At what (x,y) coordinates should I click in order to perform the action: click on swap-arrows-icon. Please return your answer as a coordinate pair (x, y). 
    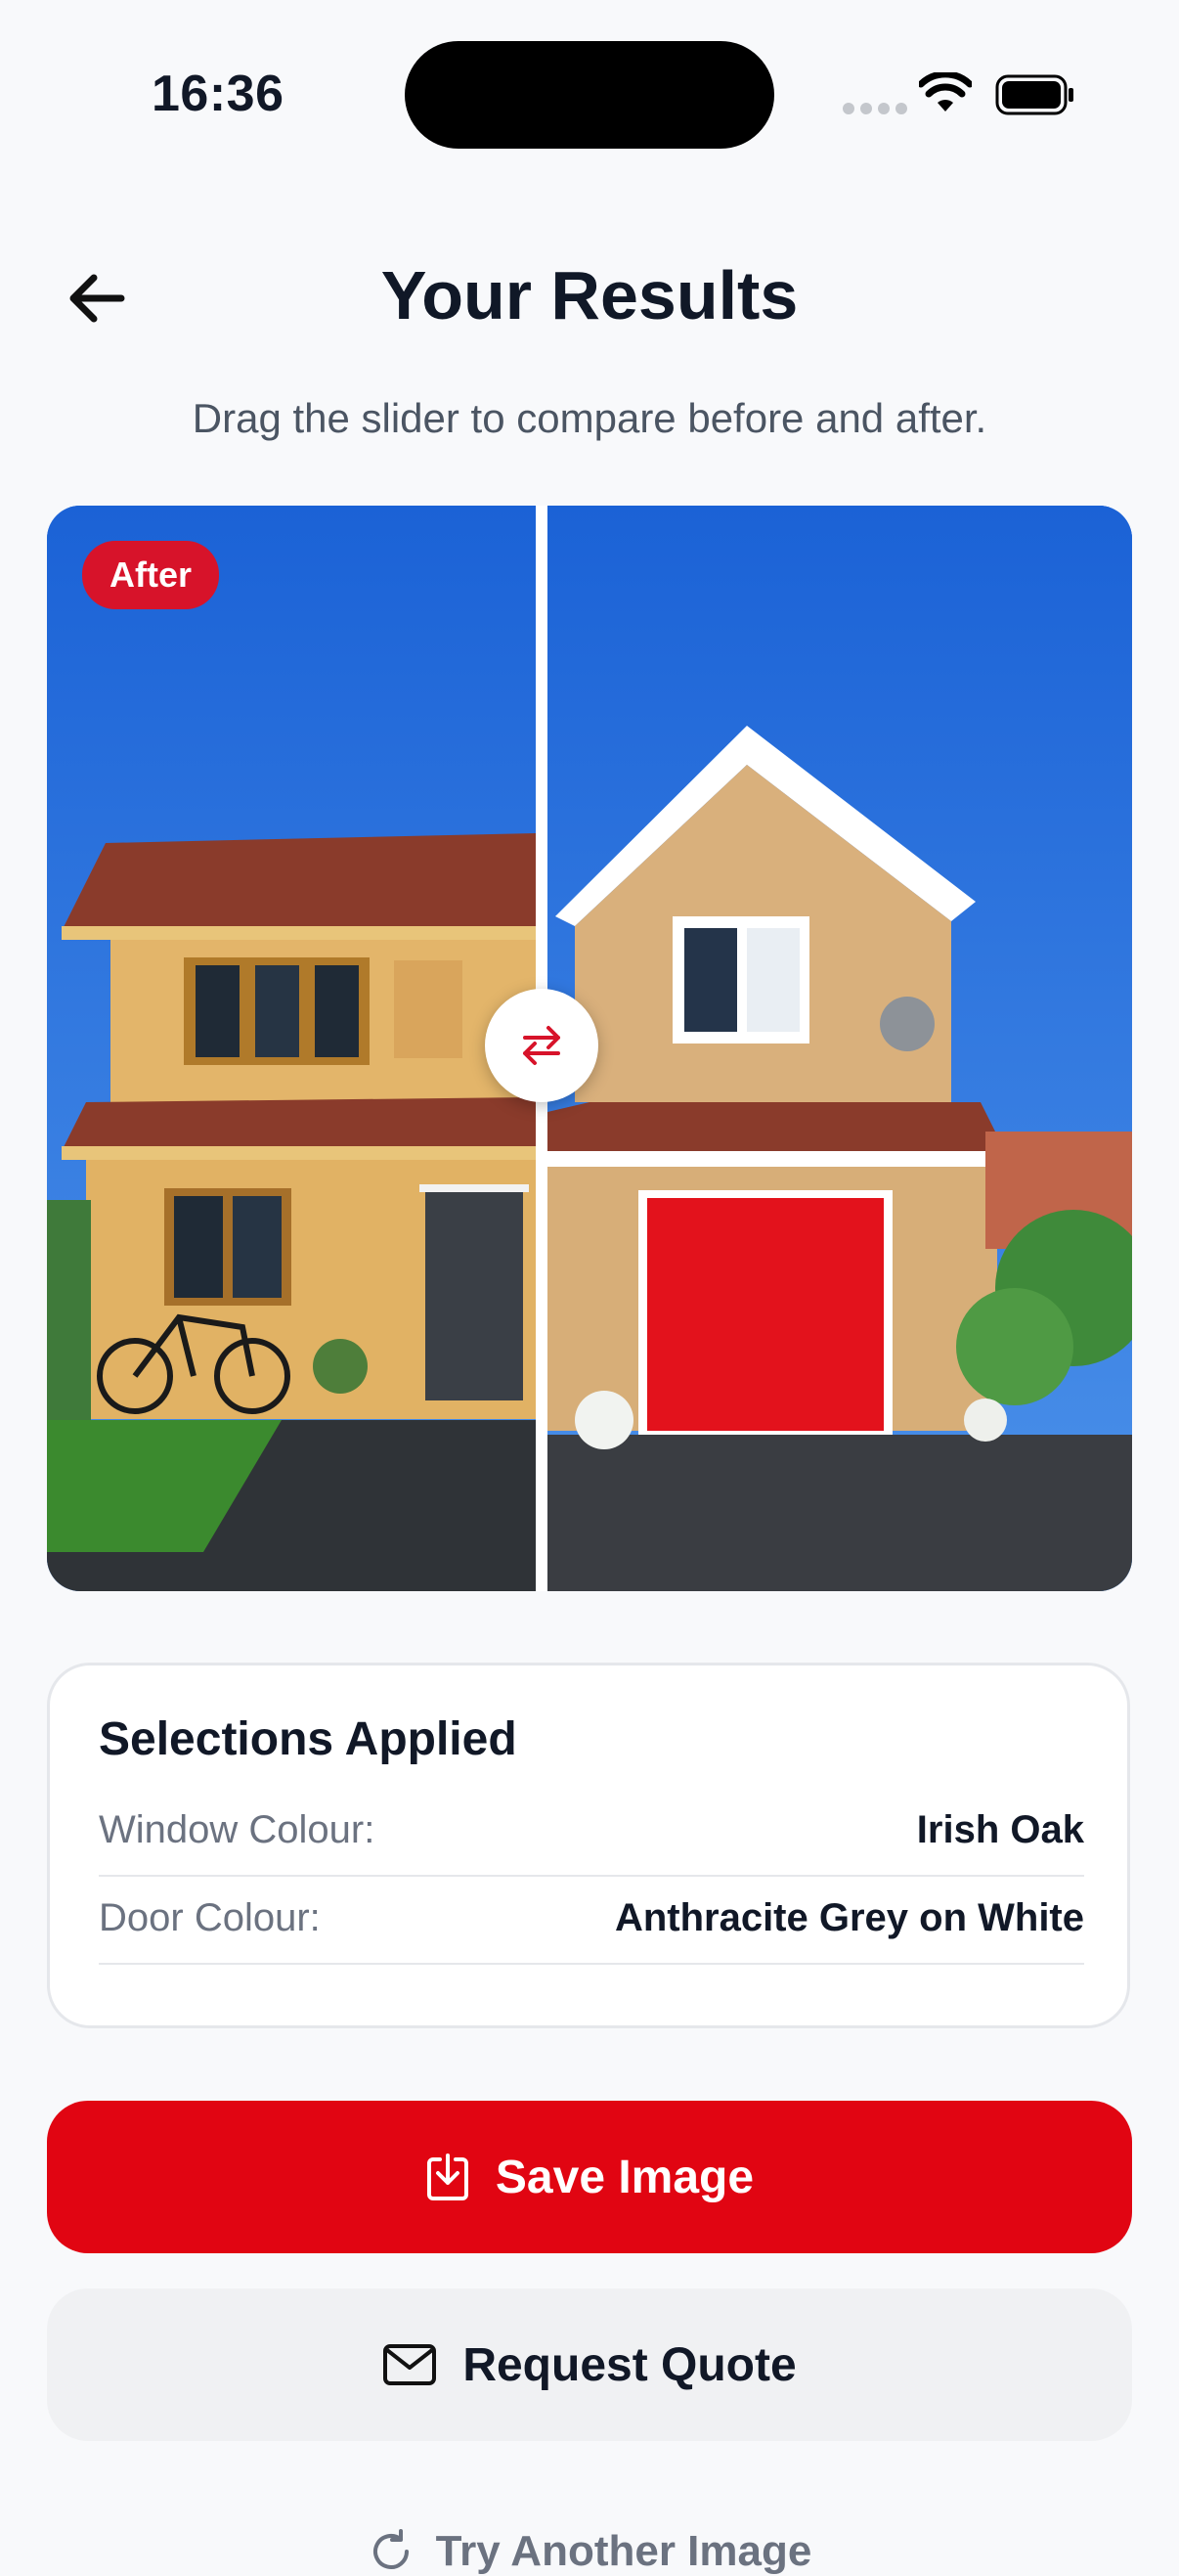
    Looking at the image, I should click on (541, 1045).